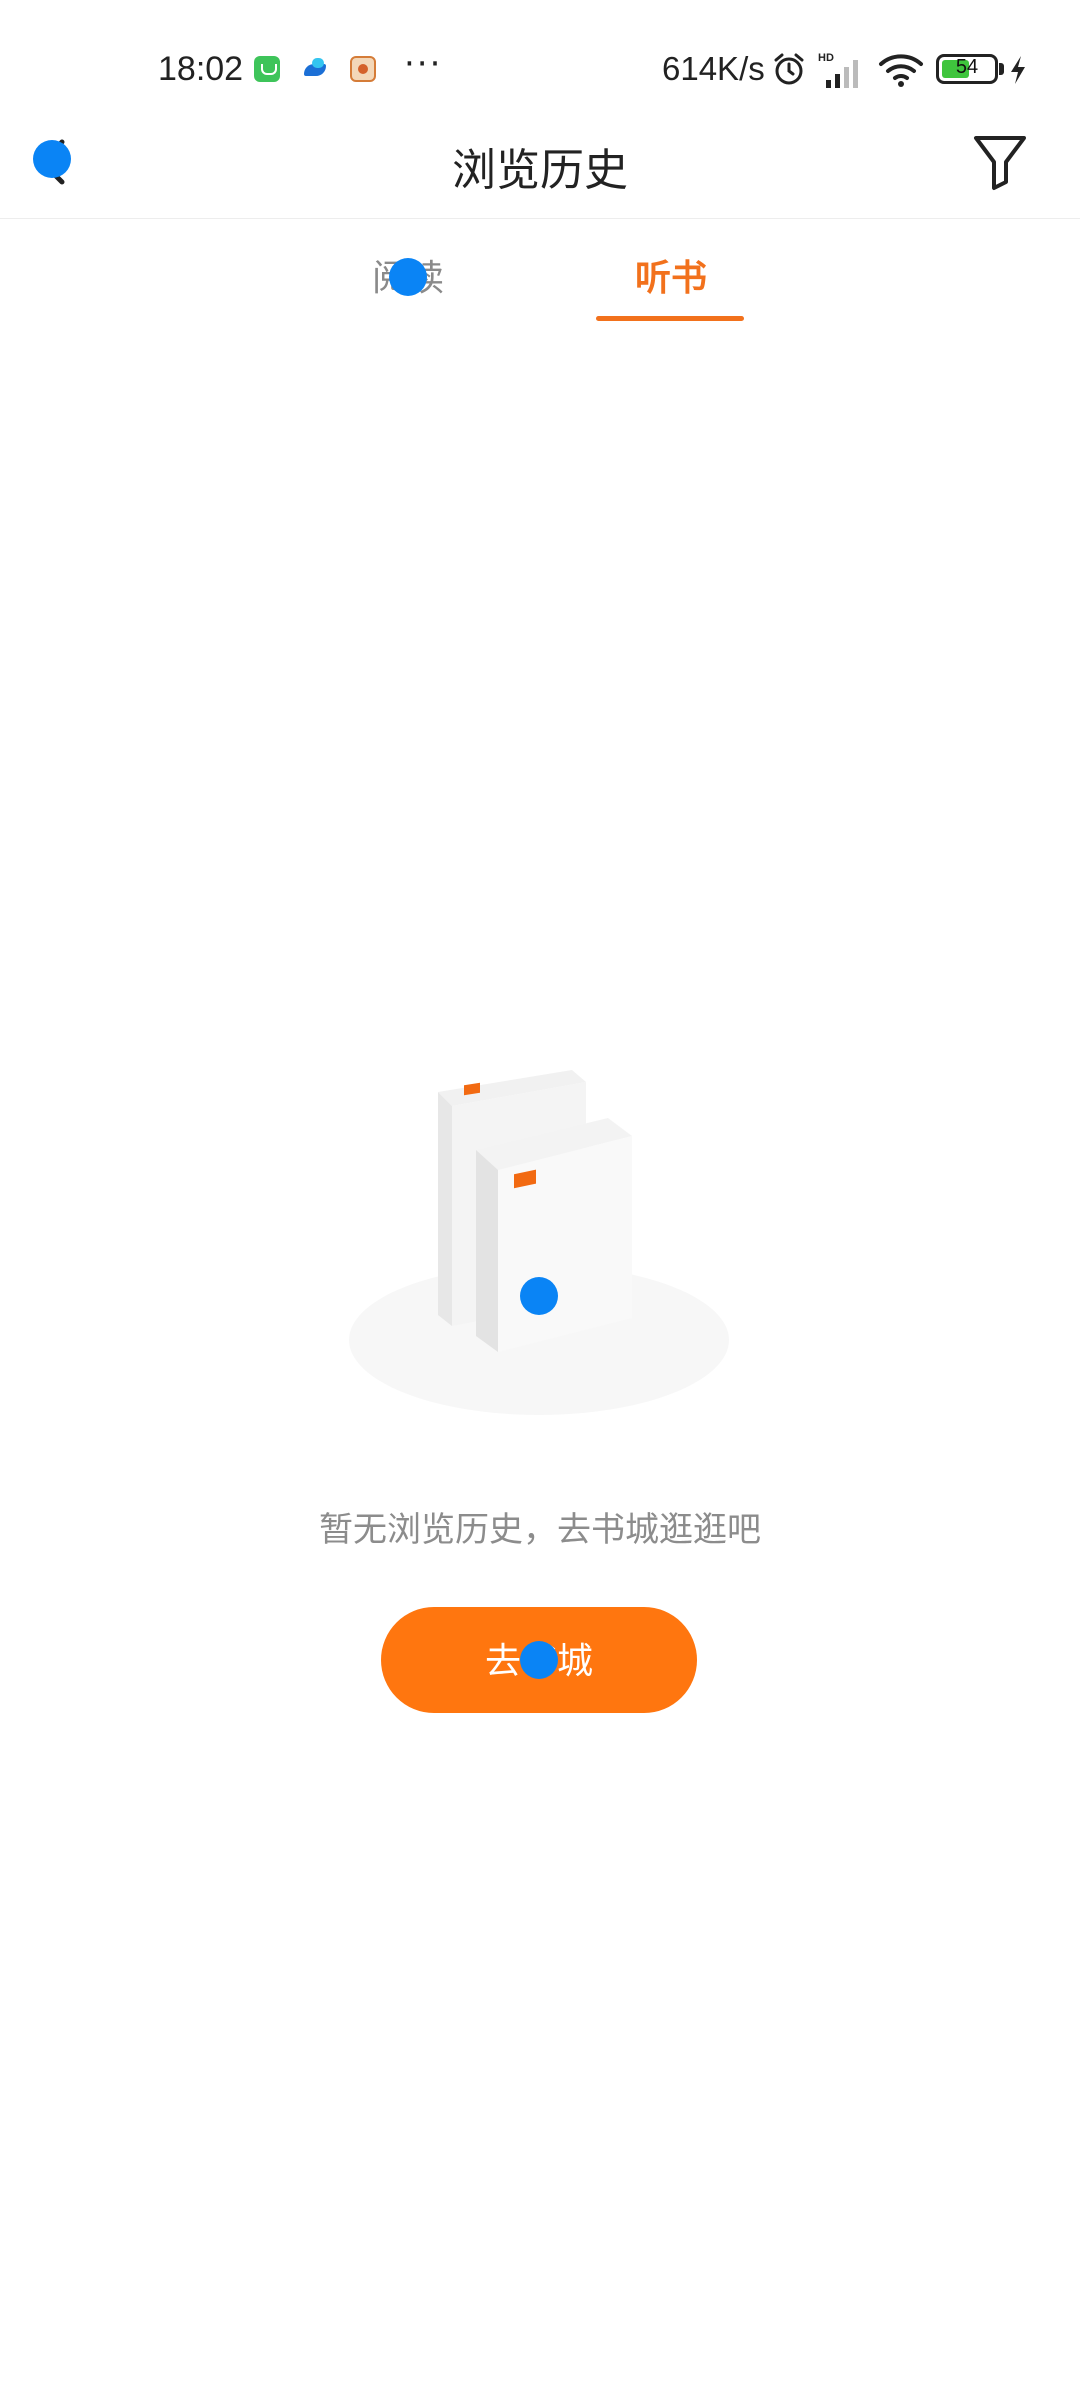  I want to click on filter-icon, so click(1000, 163).